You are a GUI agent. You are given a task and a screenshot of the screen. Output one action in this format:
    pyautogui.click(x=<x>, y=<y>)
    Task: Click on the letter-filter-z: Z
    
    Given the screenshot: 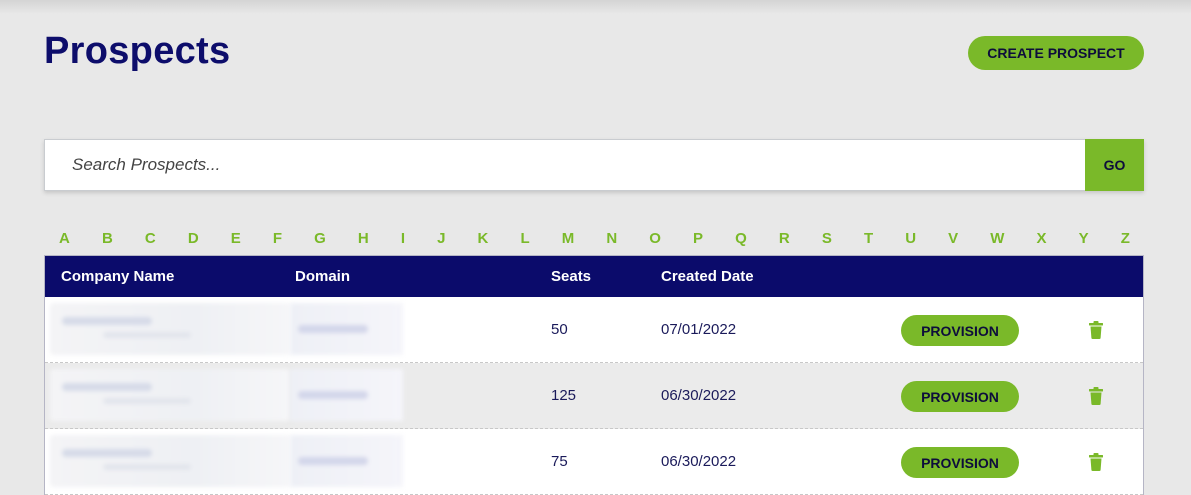 What is the action you would take?
    pyautogui.click(x=1125, y=239)
    